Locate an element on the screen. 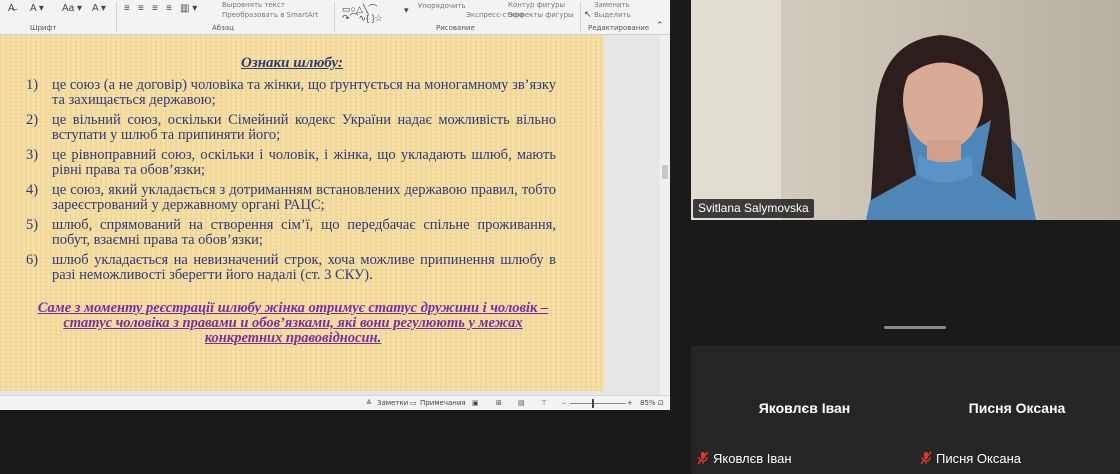 The height and width of the screenshot is (474, 1120). normal-view-icon: ▣ is located at coordinates (475, 403).